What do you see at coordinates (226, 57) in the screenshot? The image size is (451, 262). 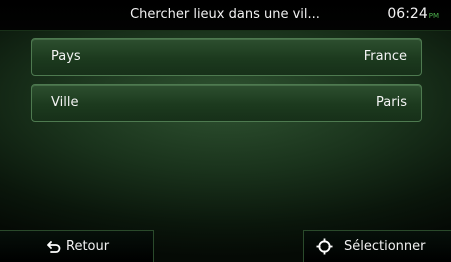 I see `country-field: Pays France` at bounding box center [226, 57].